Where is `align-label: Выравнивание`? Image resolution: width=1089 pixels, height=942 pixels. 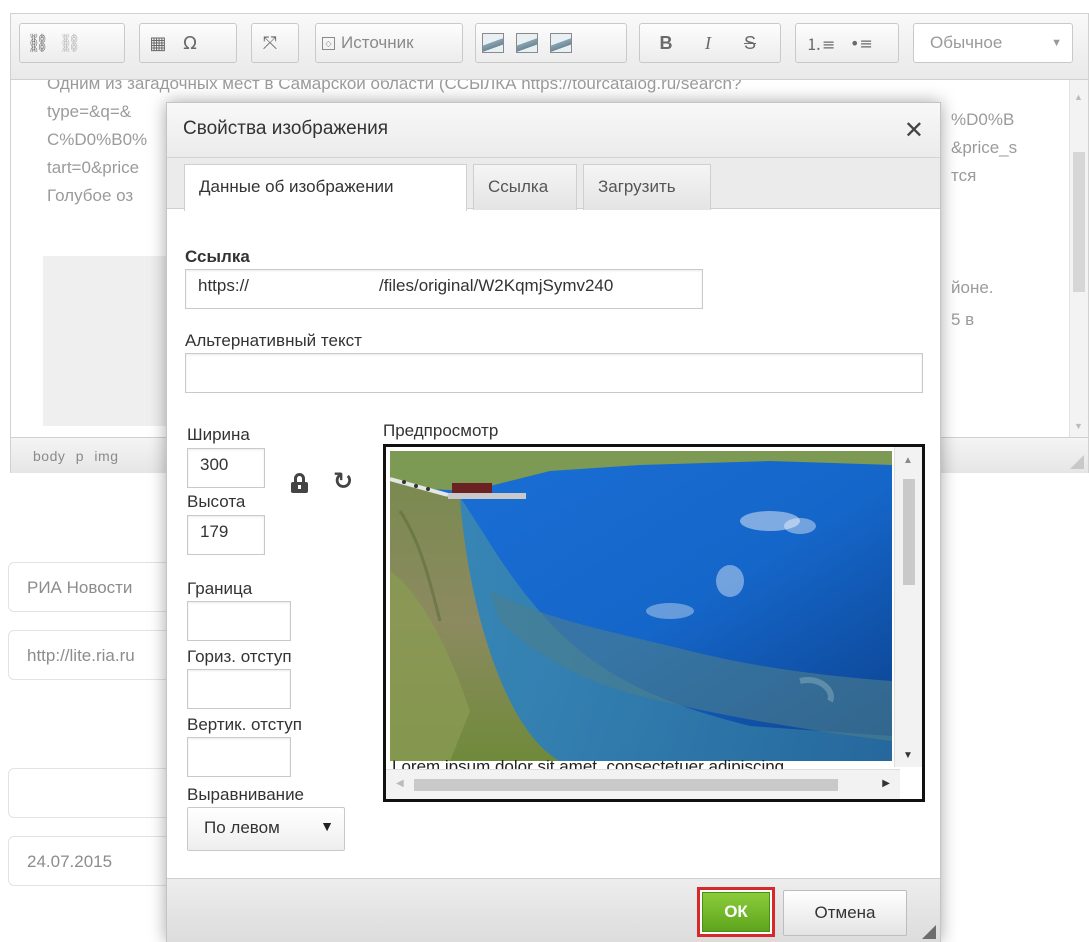 align-label: Выравнивание is located at coordinates (246, 794).